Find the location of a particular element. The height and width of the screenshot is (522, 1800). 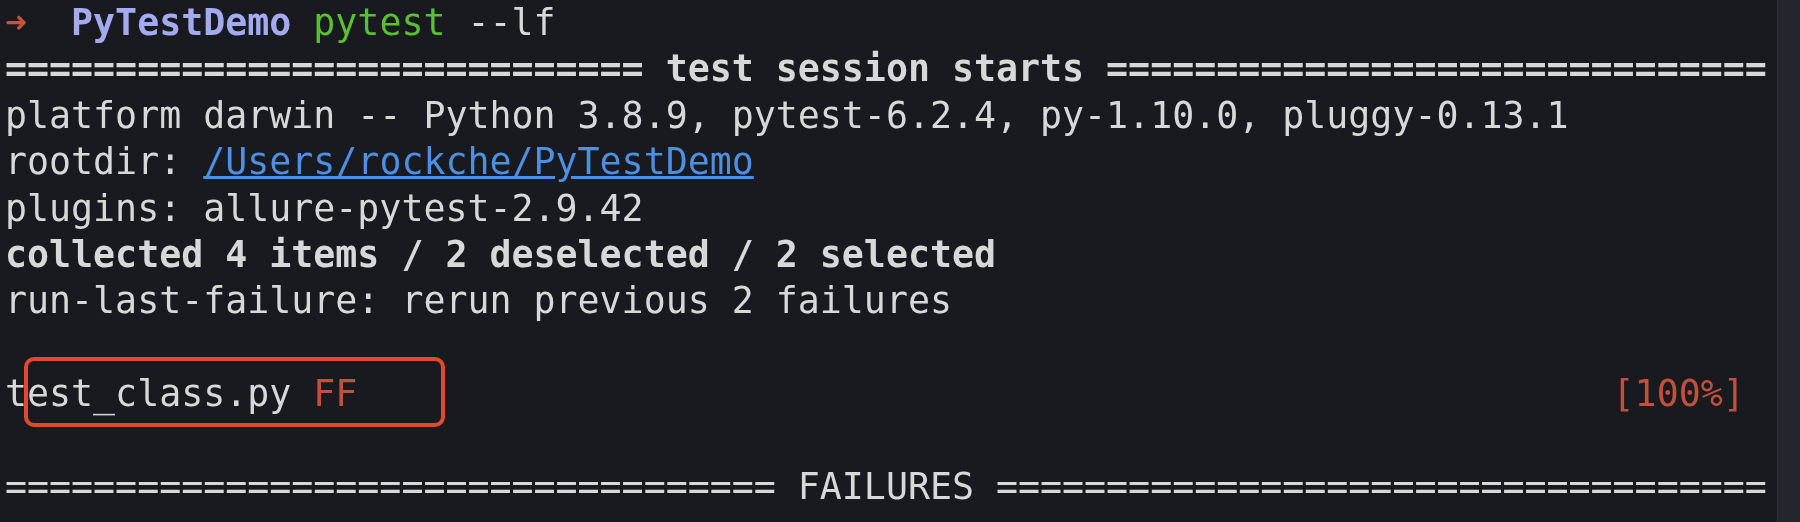

output-line: plugins: allure-pytest-2.9.42 is located at coordinates (324, 208).